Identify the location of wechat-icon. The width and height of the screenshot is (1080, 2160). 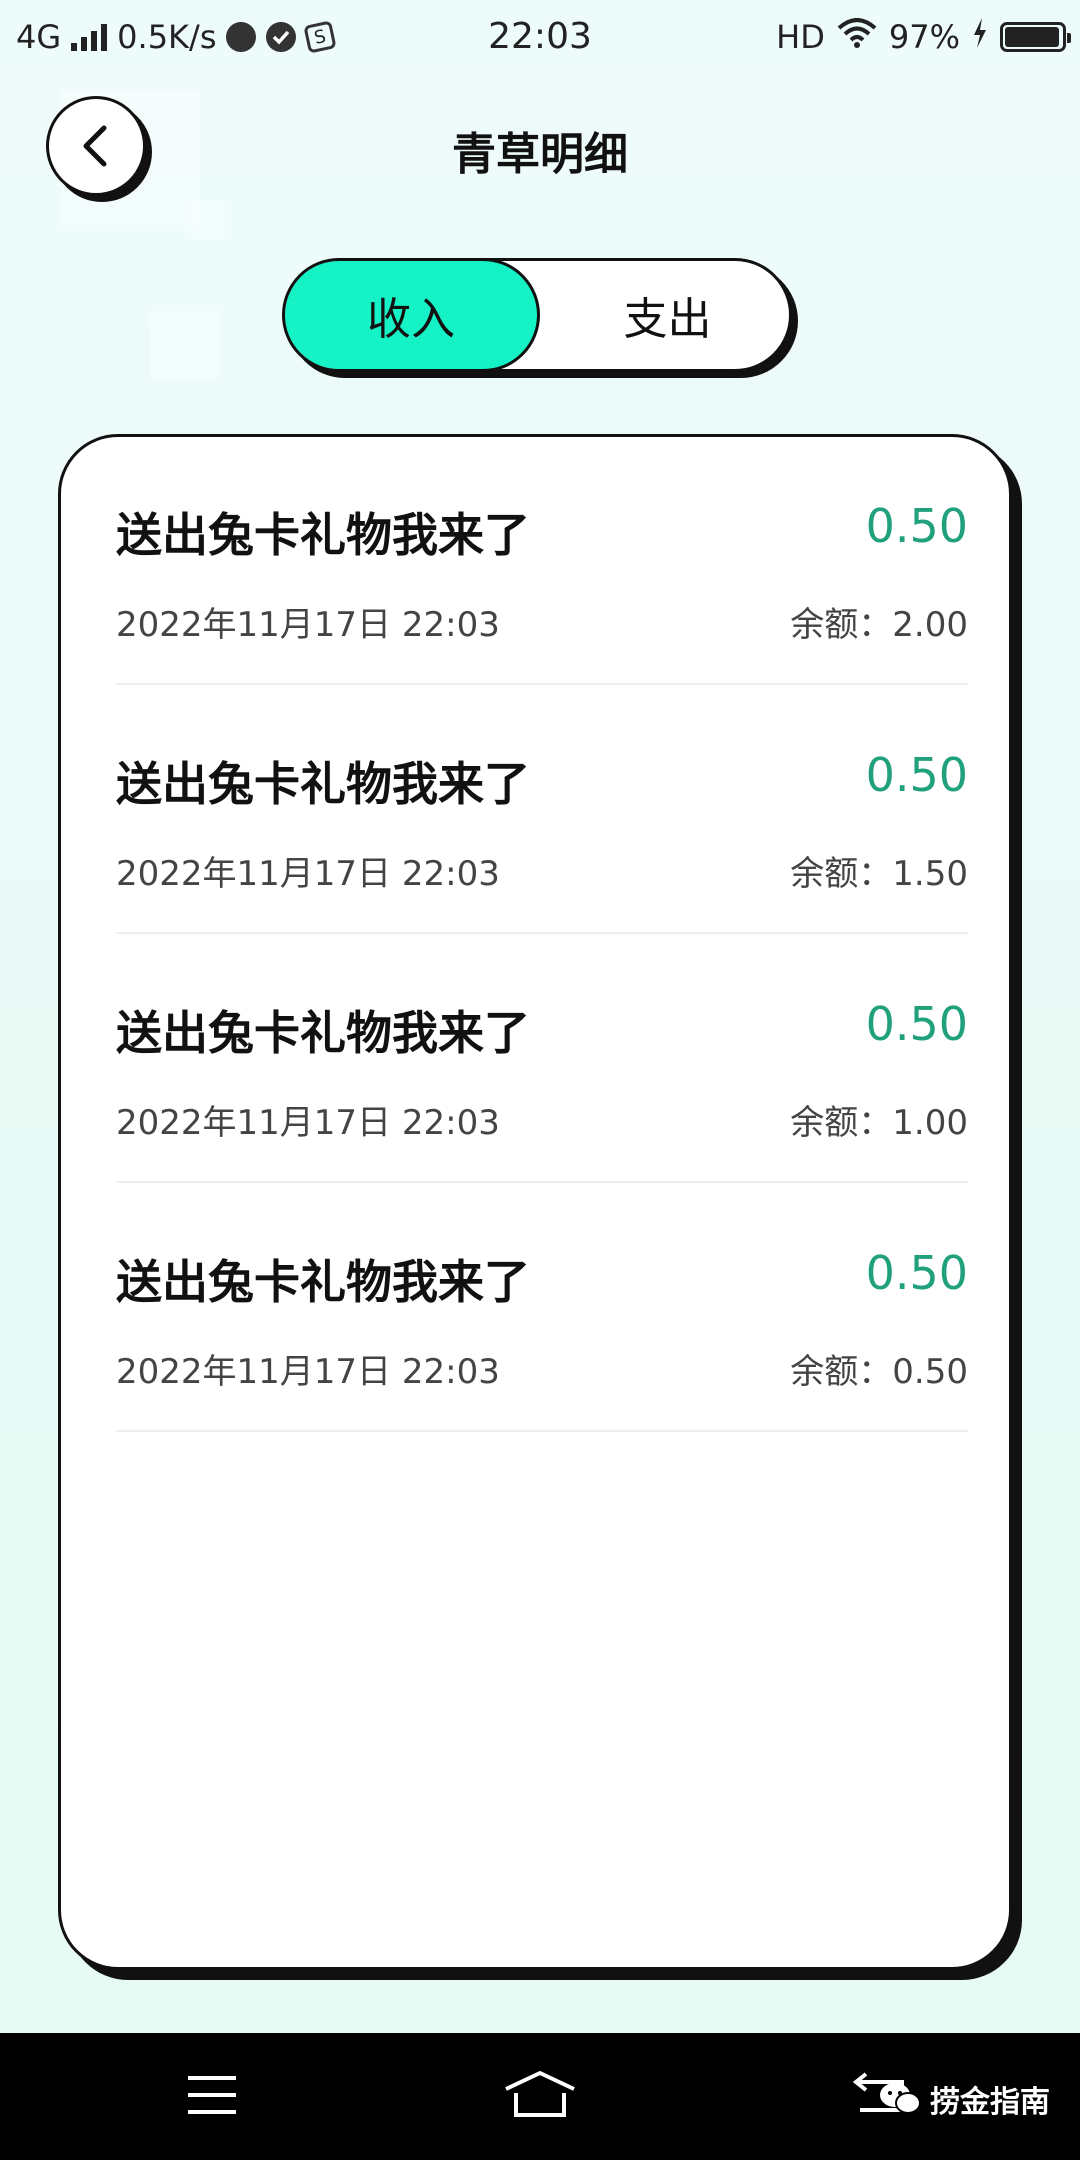
(900, 2098).